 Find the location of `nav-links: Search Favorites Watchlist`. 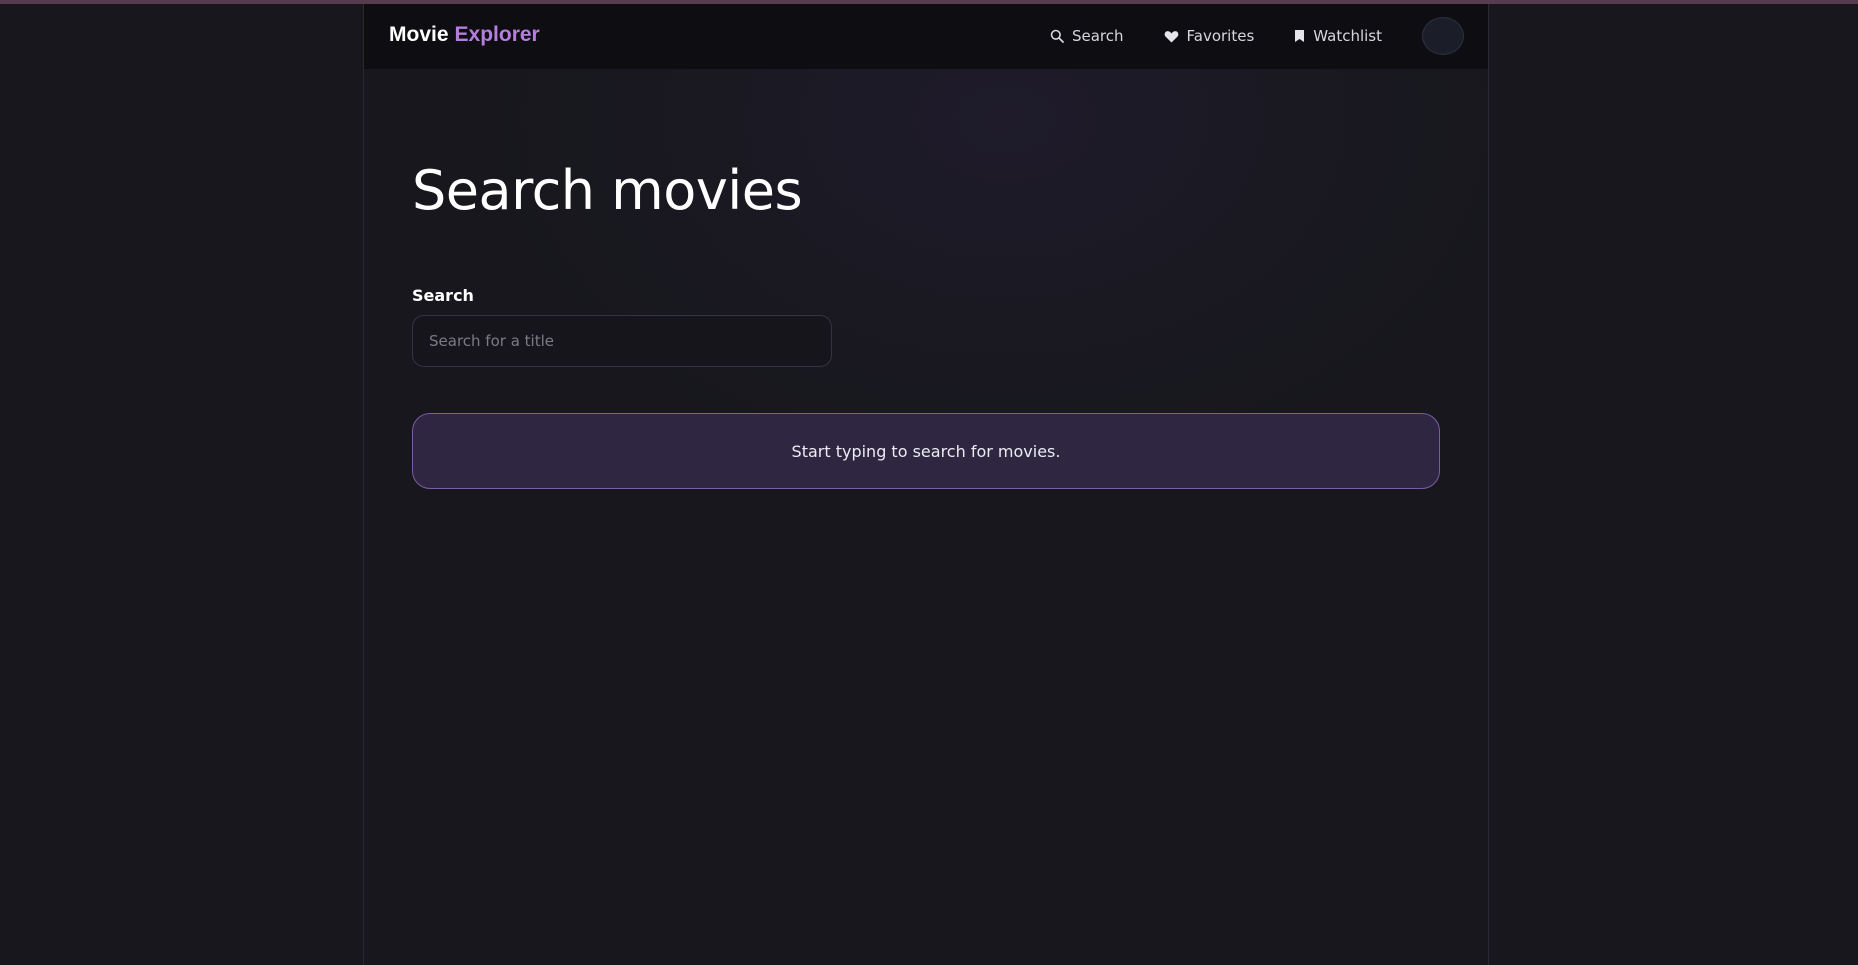

nav-links: Search Favorites Watchlist is located at coordinates (1257, 36).